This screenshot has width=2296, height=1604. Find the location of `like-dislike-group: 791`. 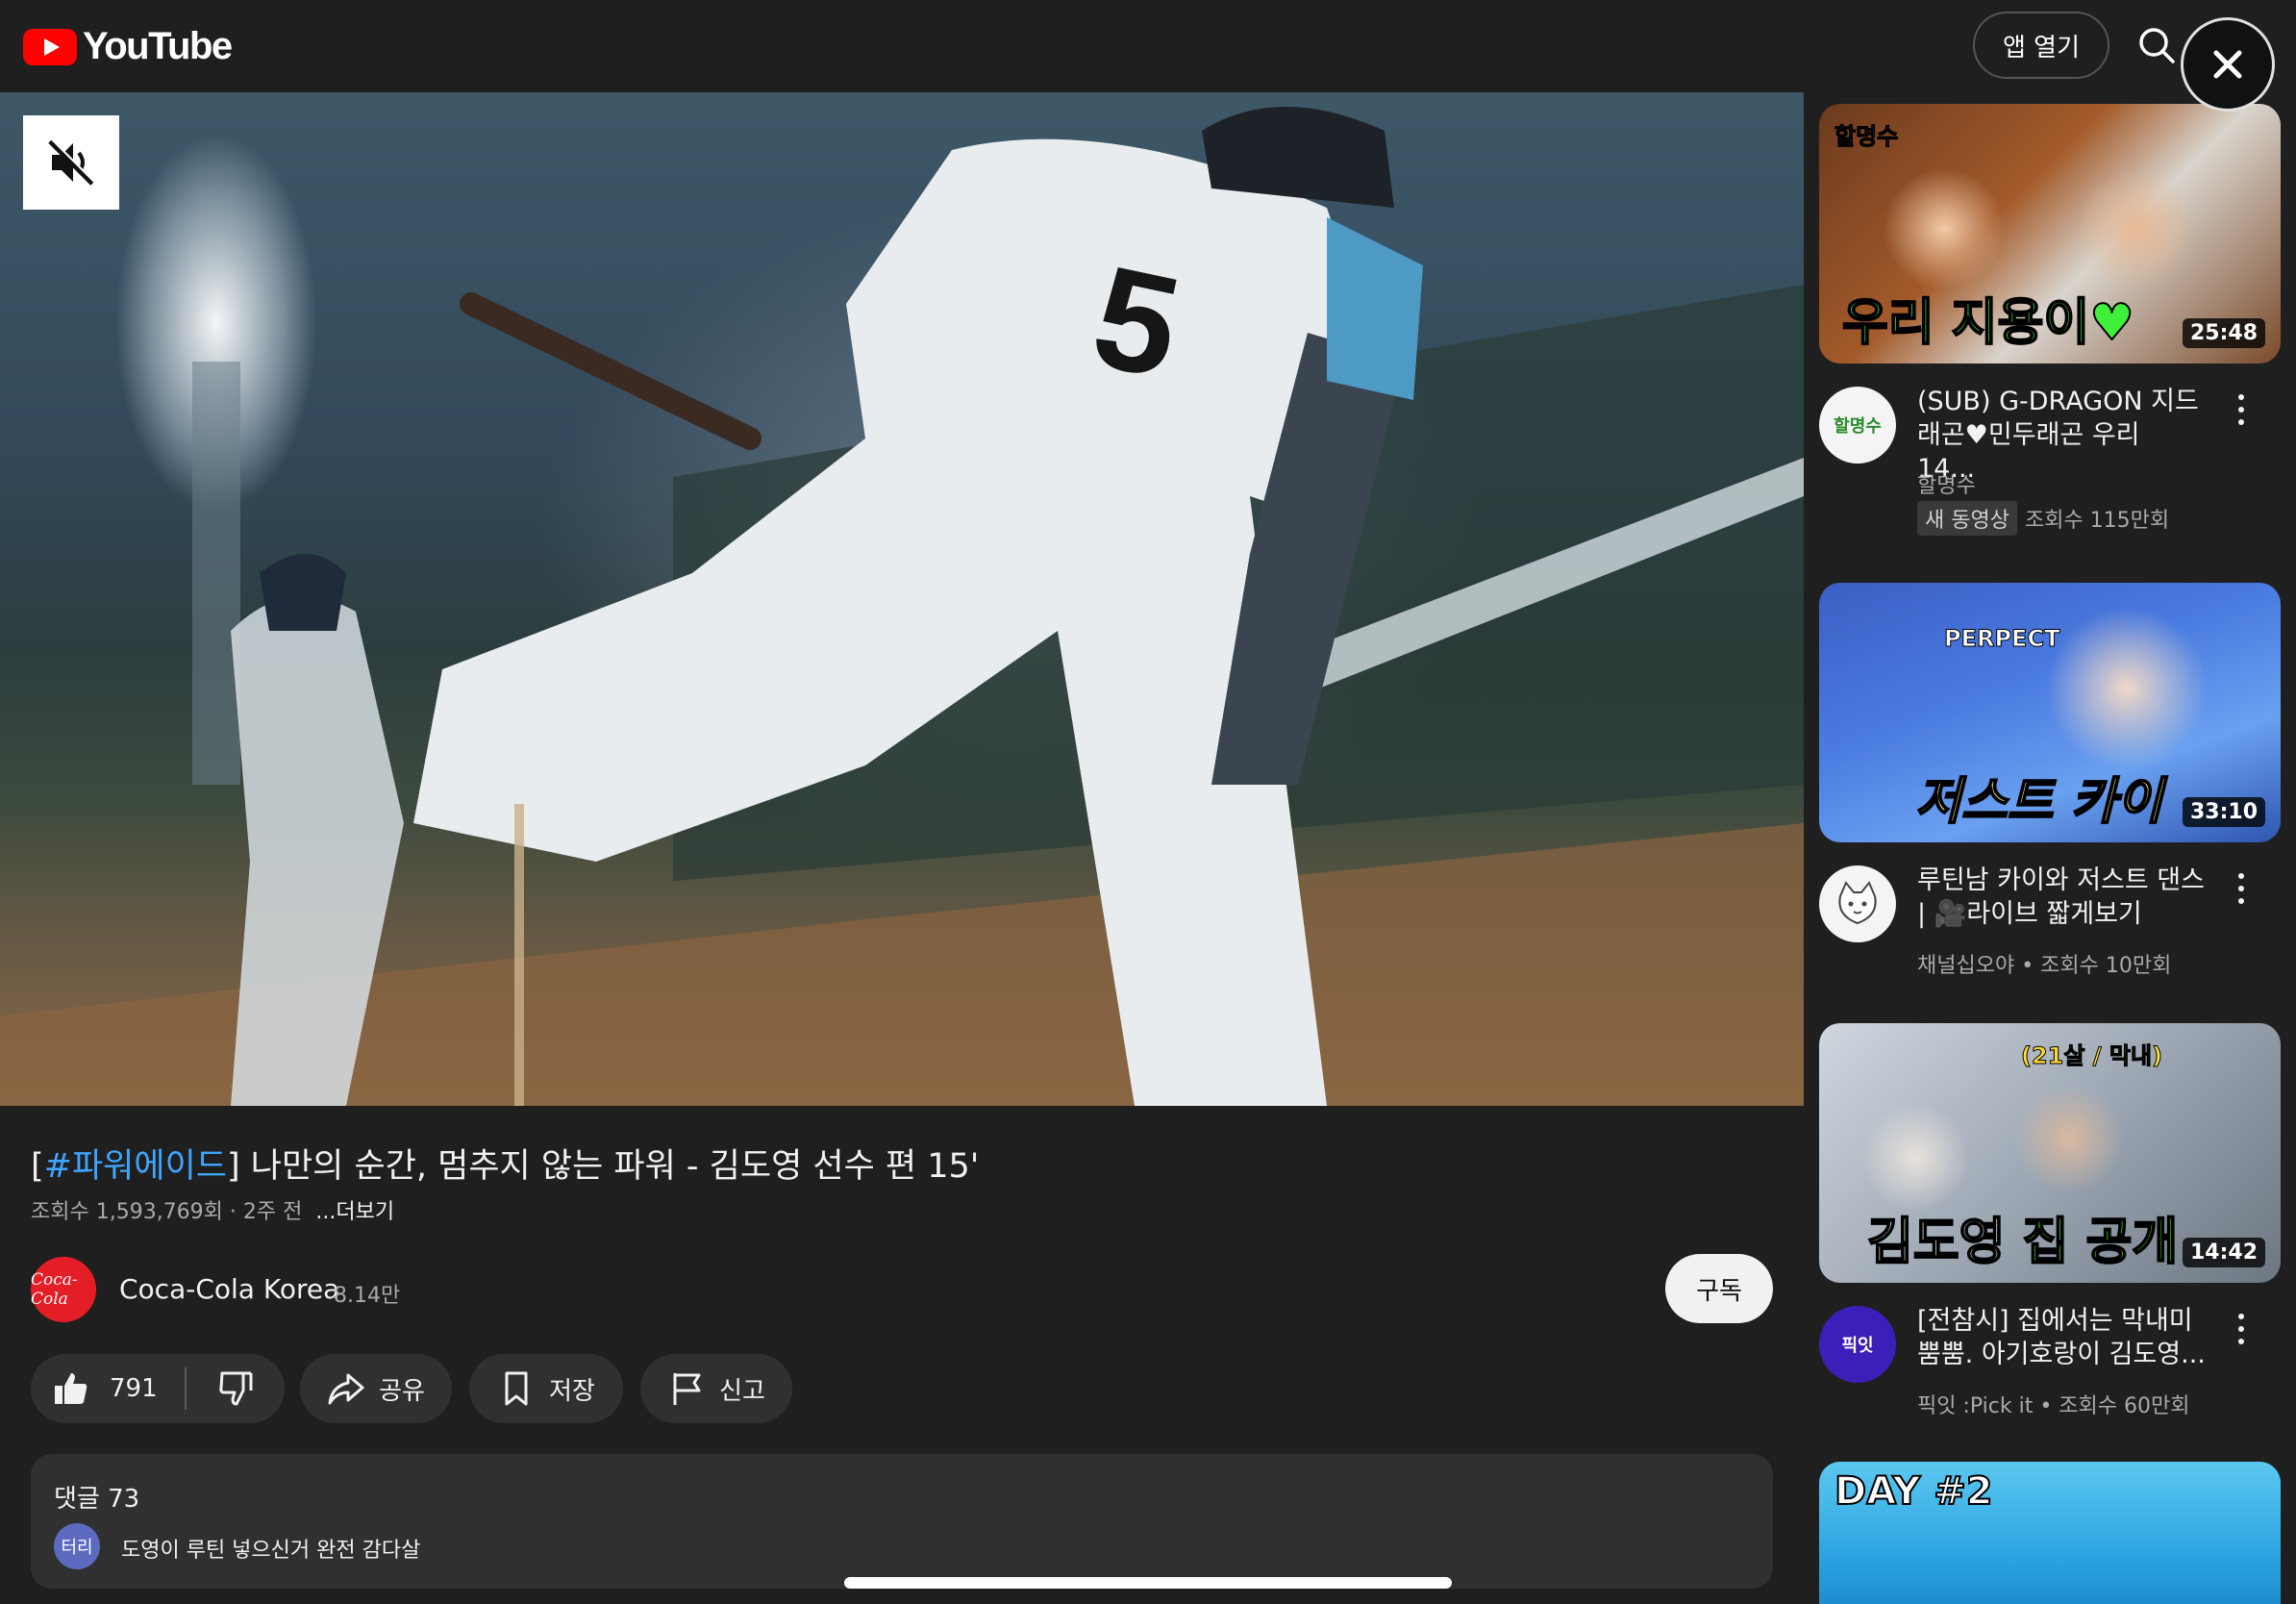

like-dislike-group: 791 is located at coordinates (158, 1388).